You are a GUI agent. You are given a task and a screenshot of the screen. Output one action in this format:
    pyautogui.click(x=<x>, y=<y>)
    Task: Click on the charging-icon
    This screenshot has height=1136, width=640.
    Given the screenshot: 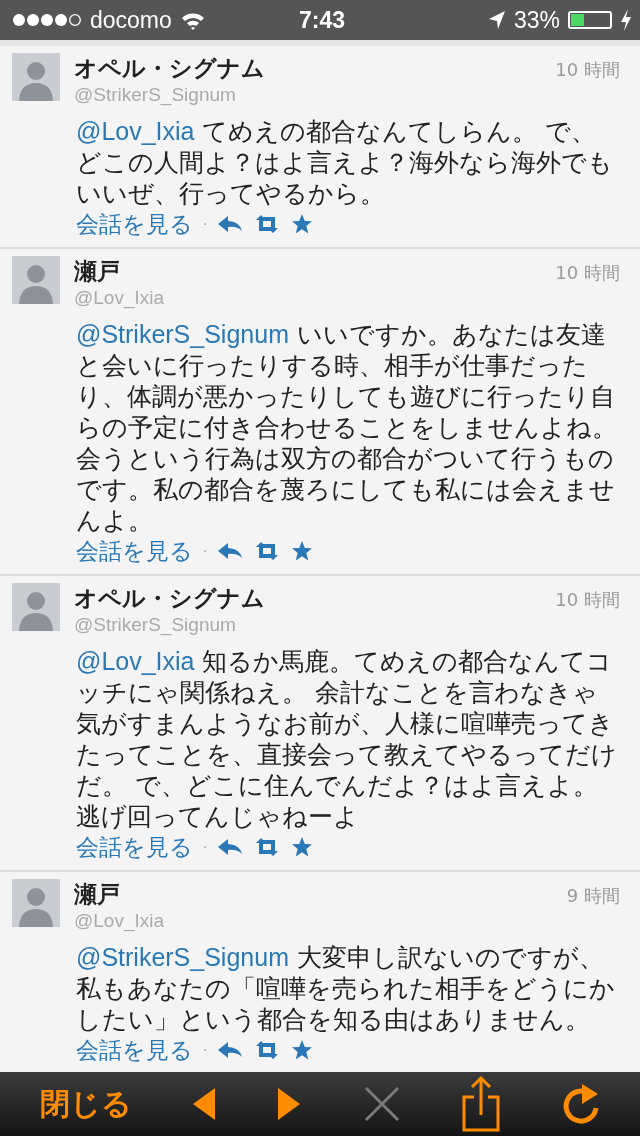 What is the action you would take?
    pyautogui.click(x=626, y=20)
    